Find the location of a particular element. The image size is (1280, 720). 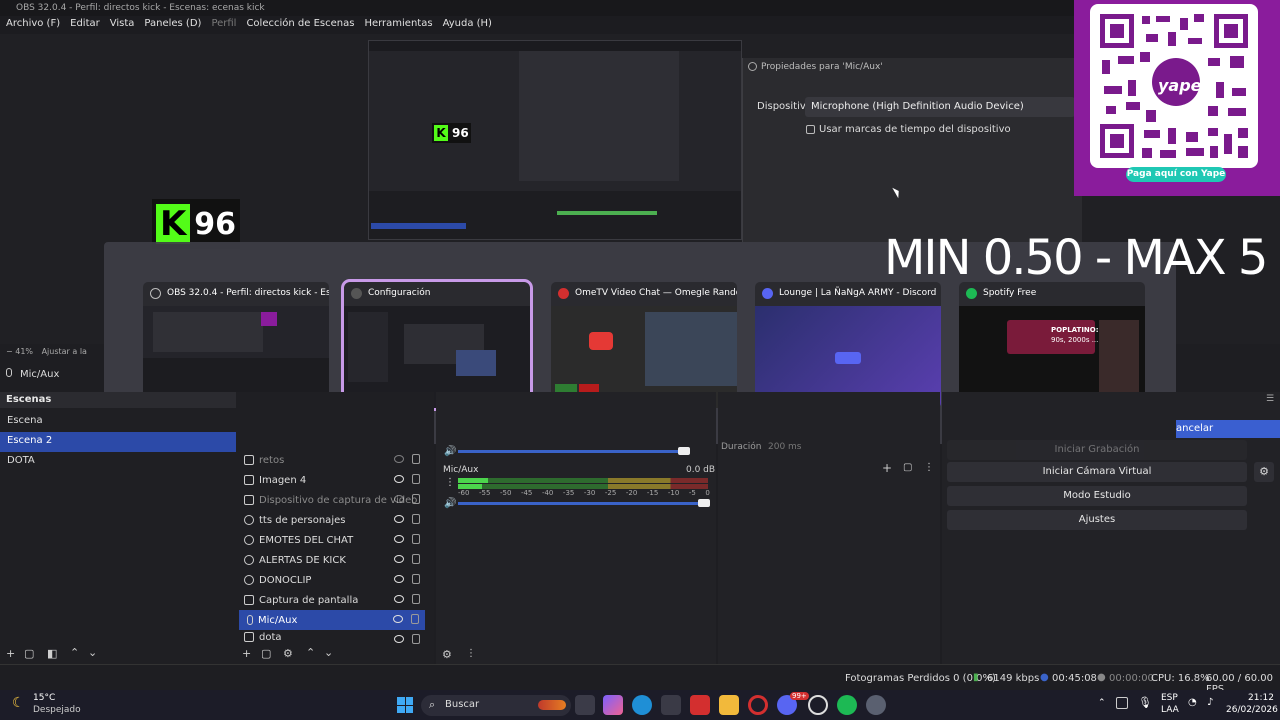

mic-icon is located at coordinates (9, 372).